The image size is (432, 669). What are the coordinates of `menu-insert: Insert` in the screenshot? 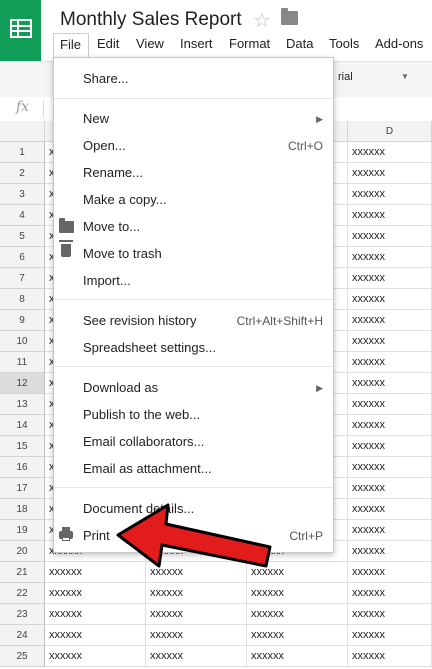 It's located at (196, 43).